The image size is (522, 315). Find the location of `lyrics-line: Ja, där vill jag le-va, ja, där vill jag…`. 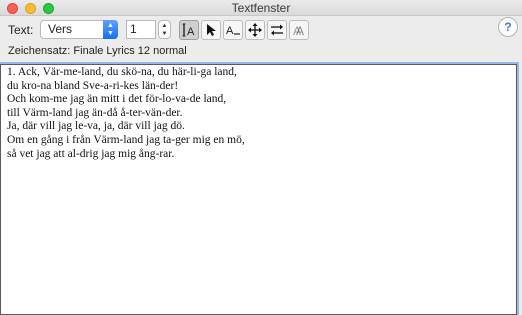

lyrics-line: Ja, där vill jag le-va, ja, där vill jag… is located at coordinates (96, 126).